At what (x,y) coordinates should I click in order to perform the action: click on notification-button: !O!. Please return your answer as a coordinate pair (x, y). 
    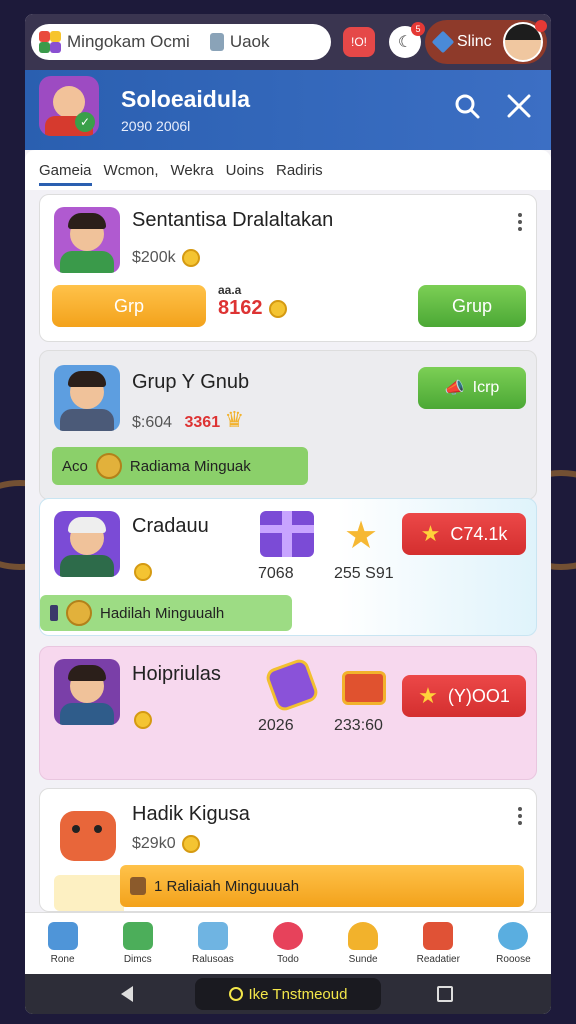
    Looking at the image, I should click on (359, 42).